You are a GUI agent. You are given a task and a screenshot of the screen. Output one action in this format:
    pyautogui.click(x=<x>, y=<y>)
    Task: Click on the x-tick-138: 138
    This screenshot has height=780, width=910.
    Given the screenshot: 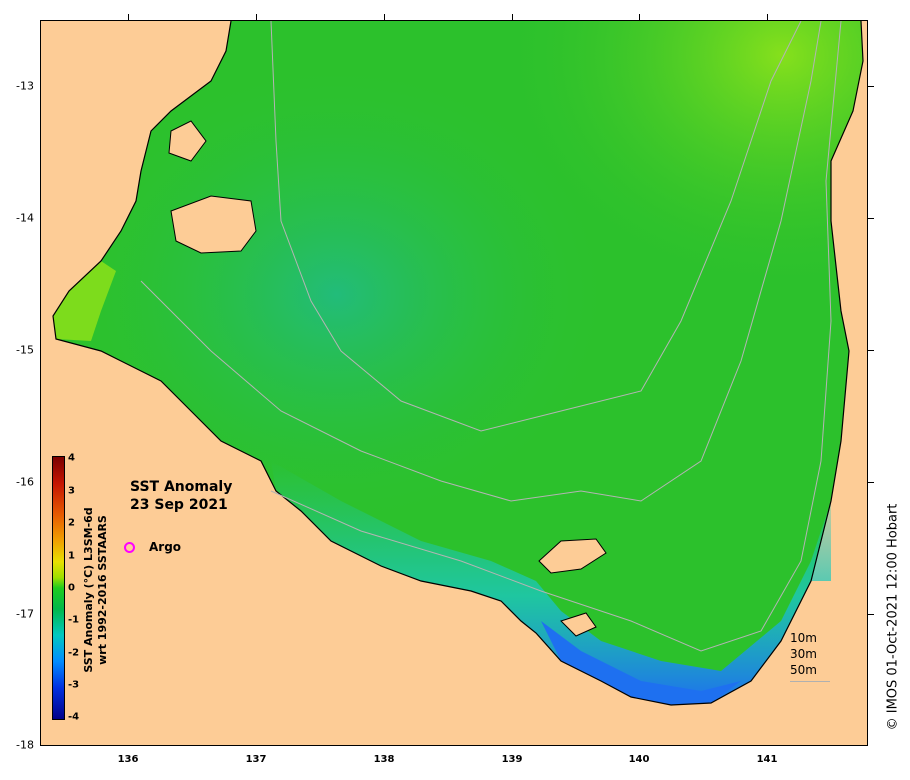 What is the action you would take?
    pyautogui.click(x=384, y=759)
    